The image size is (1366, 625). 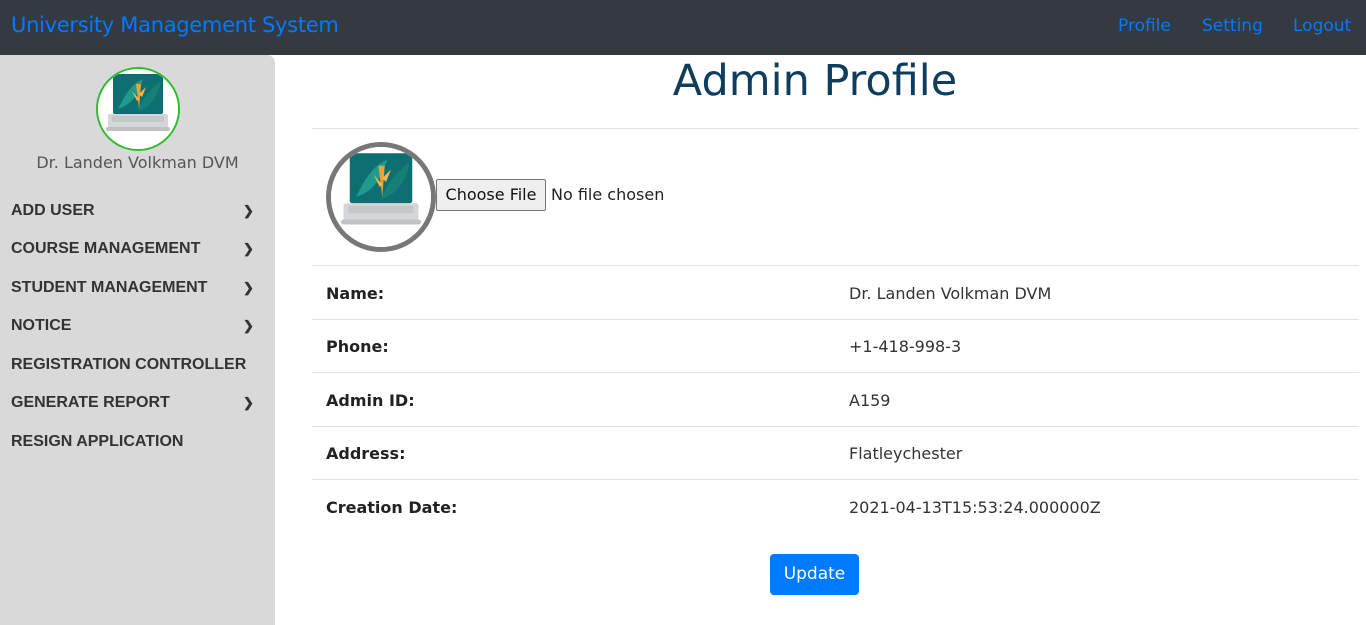 I want to click on sidebar-item-registration-controller: REGISTRATION CONTROLLER, so click(x=136, y=366).